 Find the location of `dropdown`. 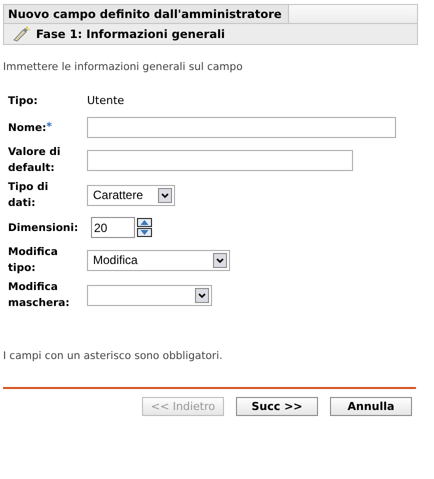

dropdown is located at coordinates (149, 295).